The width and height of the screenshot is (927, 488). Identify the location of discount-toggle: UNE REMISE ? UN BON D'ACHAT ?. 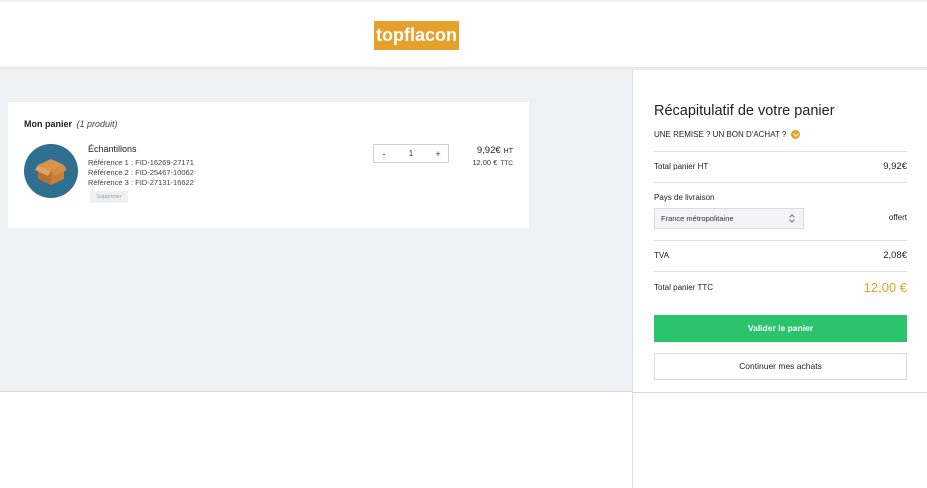
(727, 134).